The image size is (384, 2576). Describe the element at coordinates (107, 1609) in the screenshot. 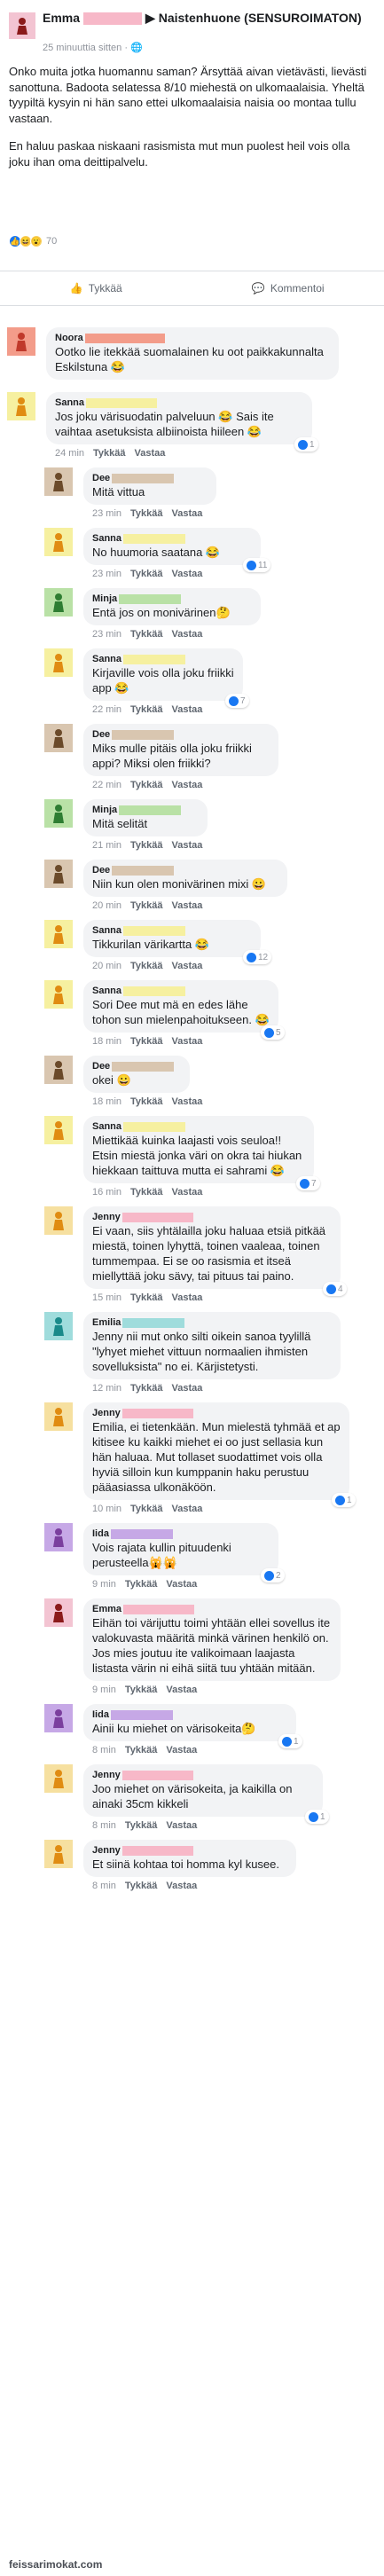

I see `commenter-name: Emma` at that location.